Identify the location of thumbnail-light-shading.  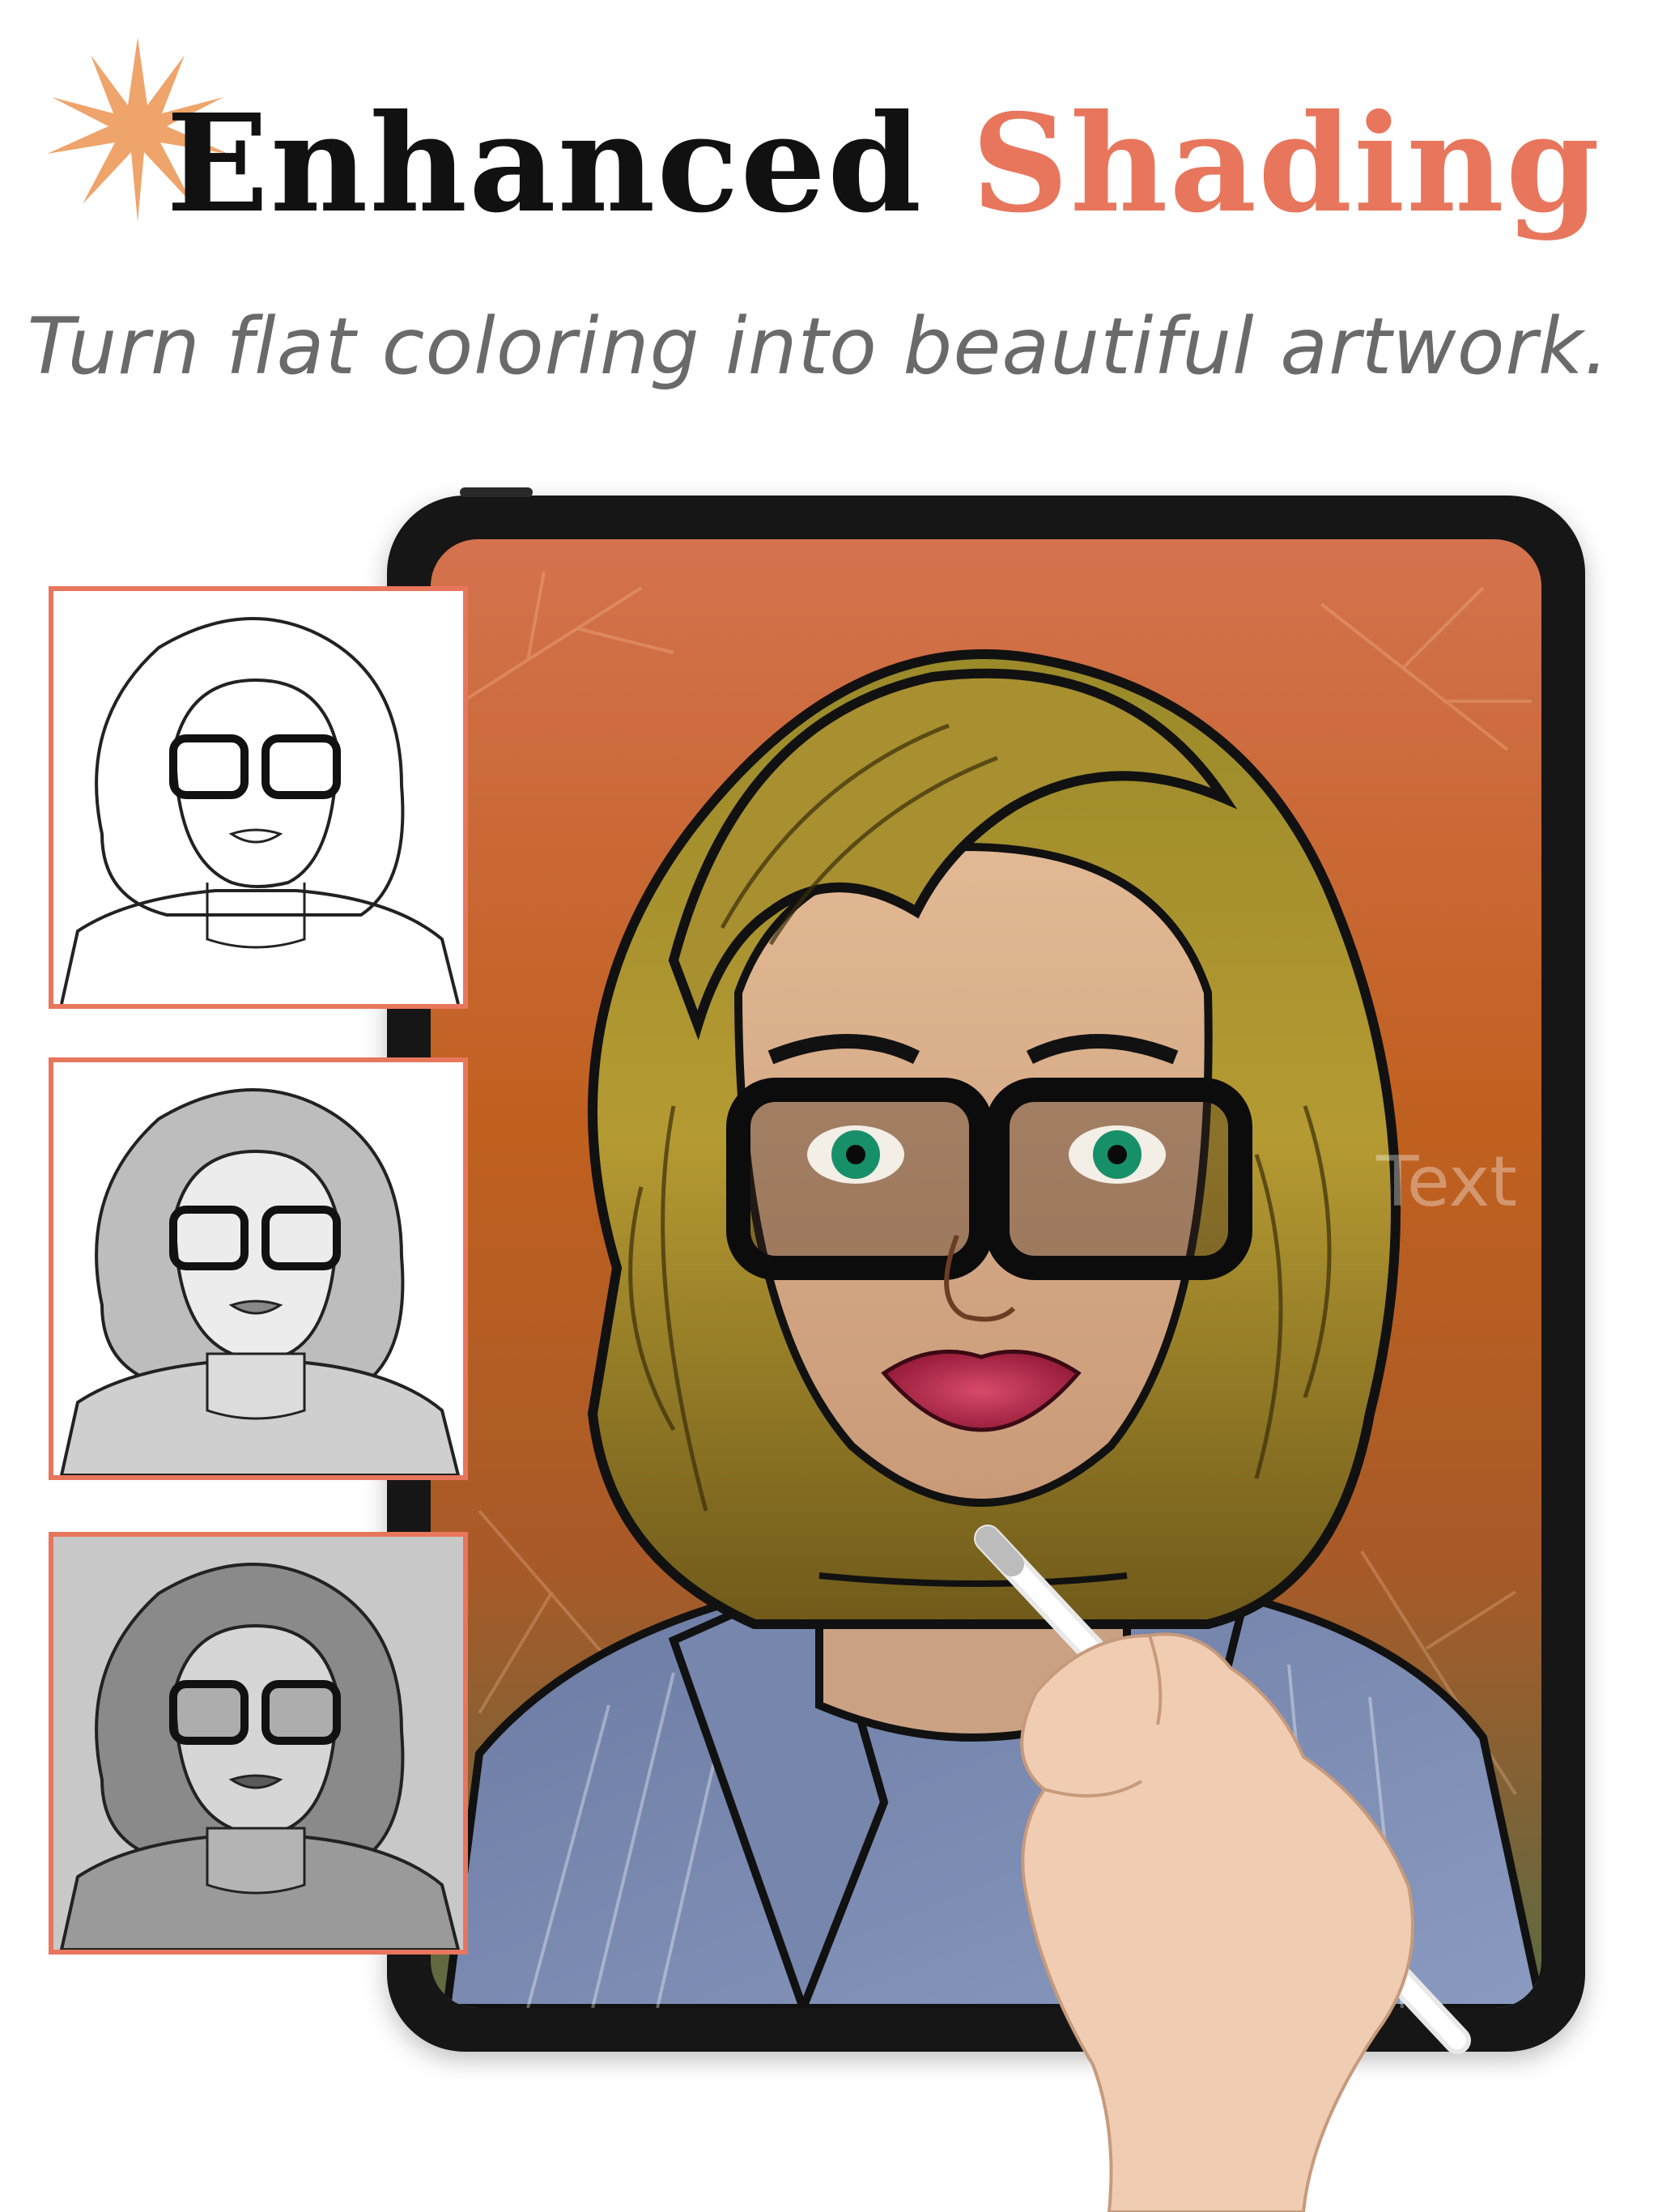
(258, 1269).